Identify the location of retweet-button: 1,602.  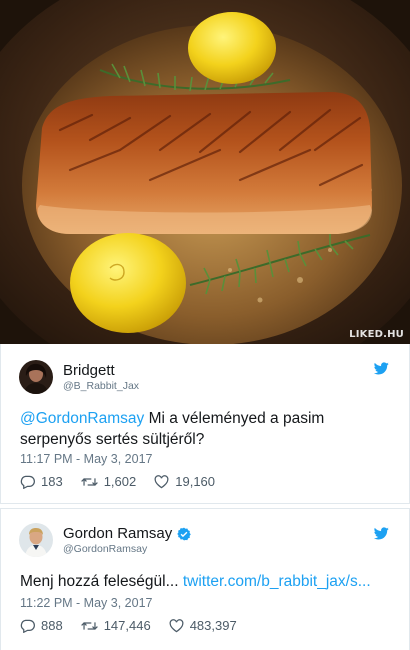
(108, 481).